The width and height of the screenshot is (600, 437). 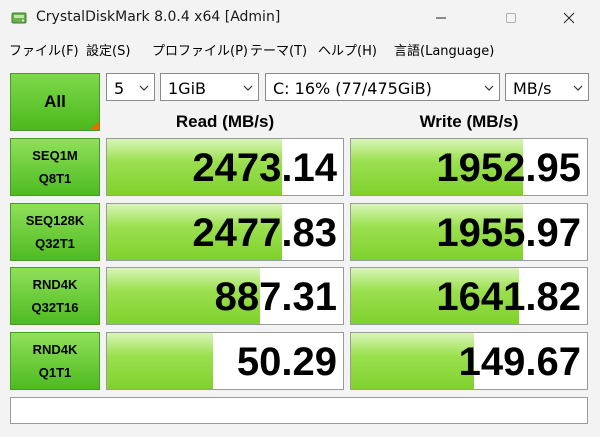 What do you see at coordinates (532, 88) in the screenshot?
I see `unit-value: MB/s` at bounding box center [532, 88].